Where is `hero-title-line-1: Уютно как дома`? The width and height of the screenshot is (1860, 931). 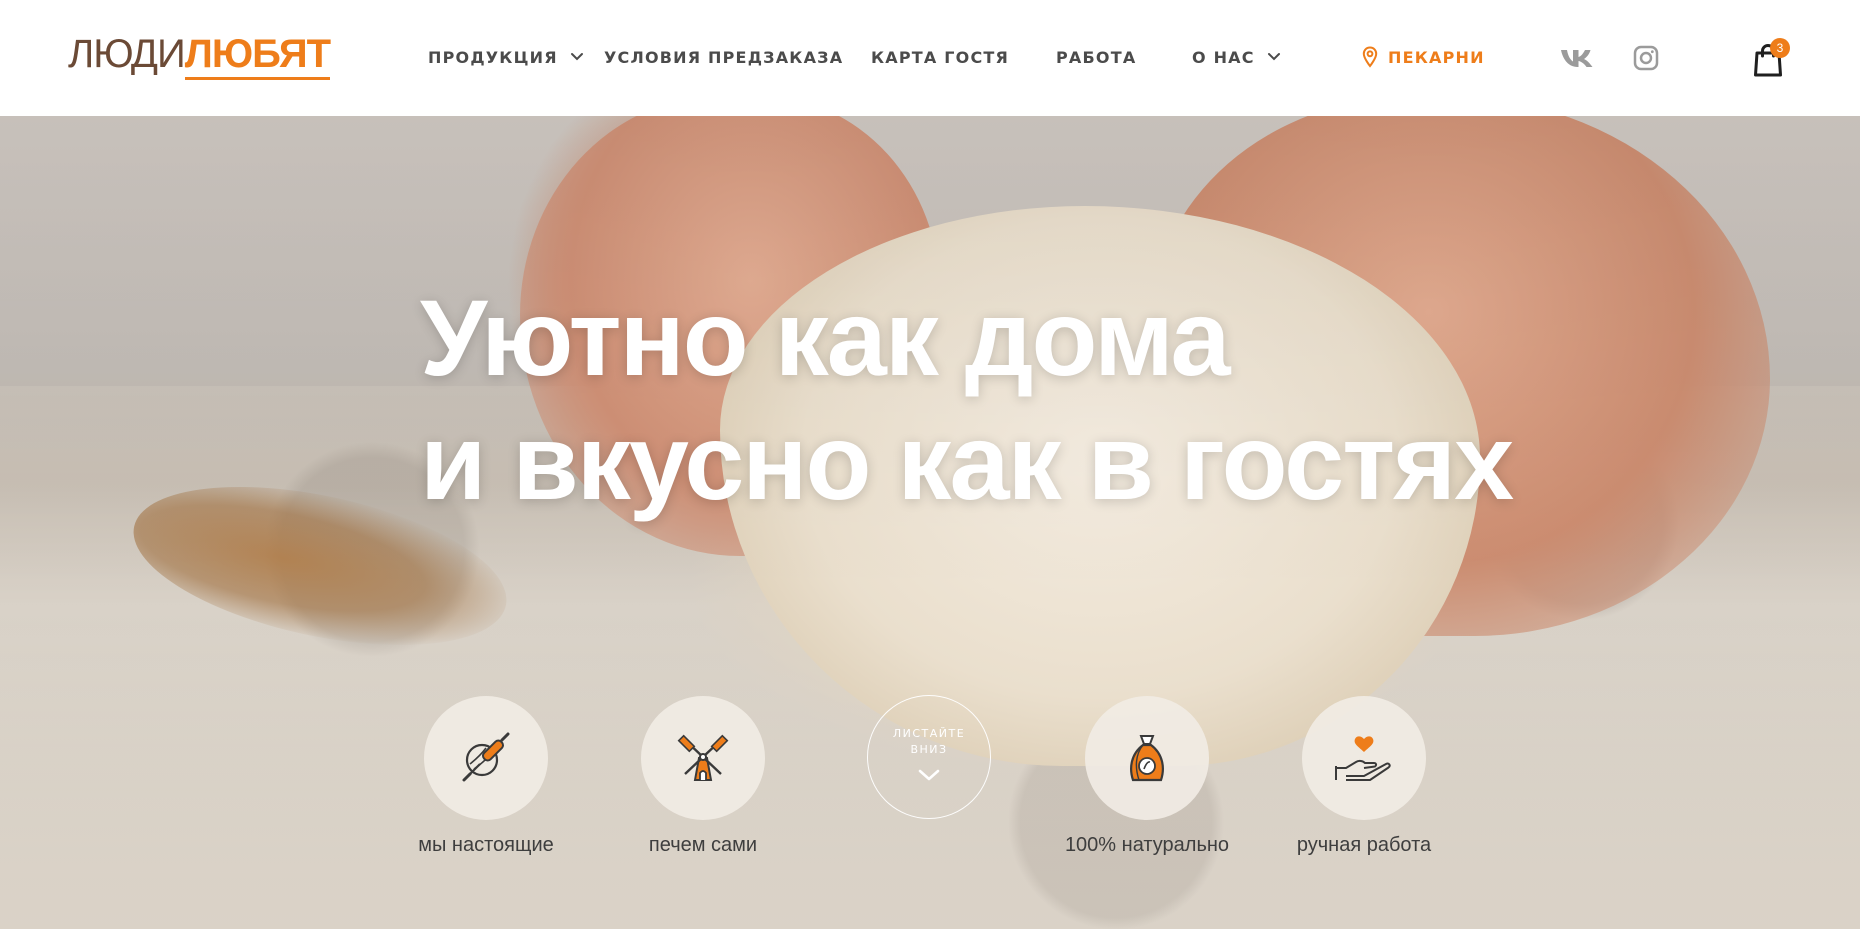
hero-title-line-1: Уютно как дома is located at coordinates (825, 337).